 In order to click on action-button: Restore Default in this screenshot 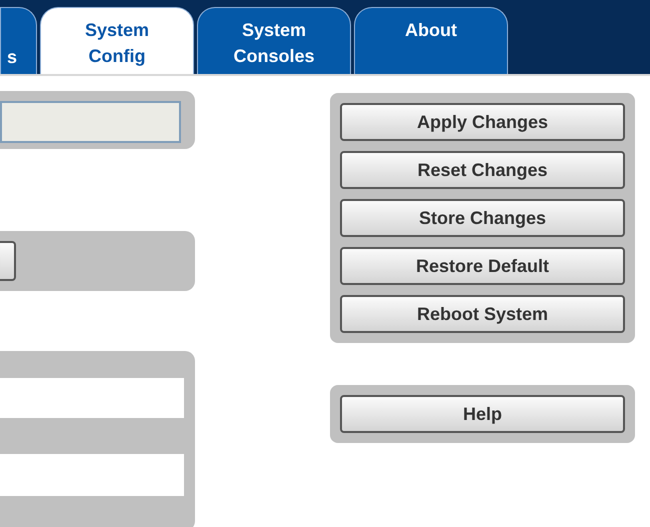, I will do `click(482, 266)`.